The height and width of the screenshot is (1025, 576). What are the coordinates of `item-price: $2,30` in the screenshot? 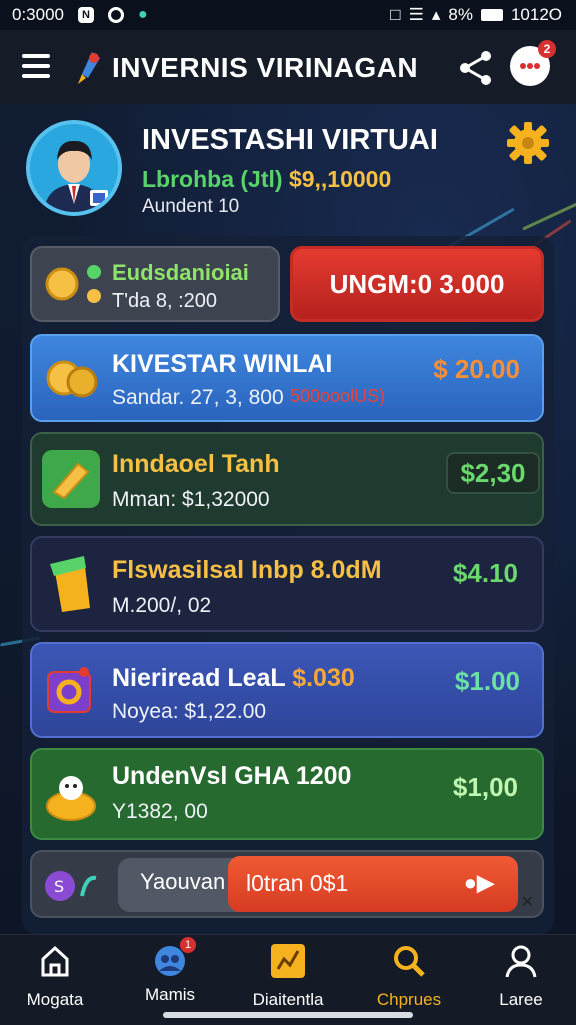 It's located at (493, 473).